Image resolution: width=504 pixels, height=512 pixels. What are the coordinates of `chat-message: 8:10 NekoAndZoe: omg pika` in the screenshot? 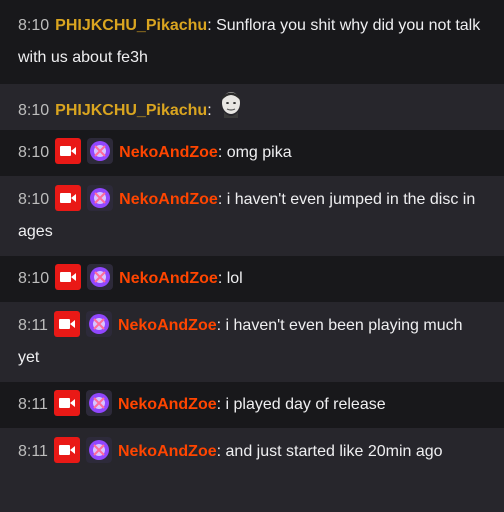 It's located at (252, 153).